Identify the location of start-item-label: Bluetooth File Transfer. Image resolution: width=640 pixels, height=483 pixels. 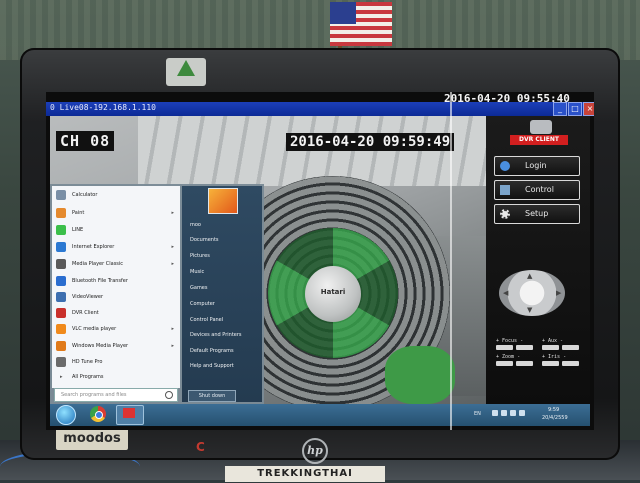
(100, 281).